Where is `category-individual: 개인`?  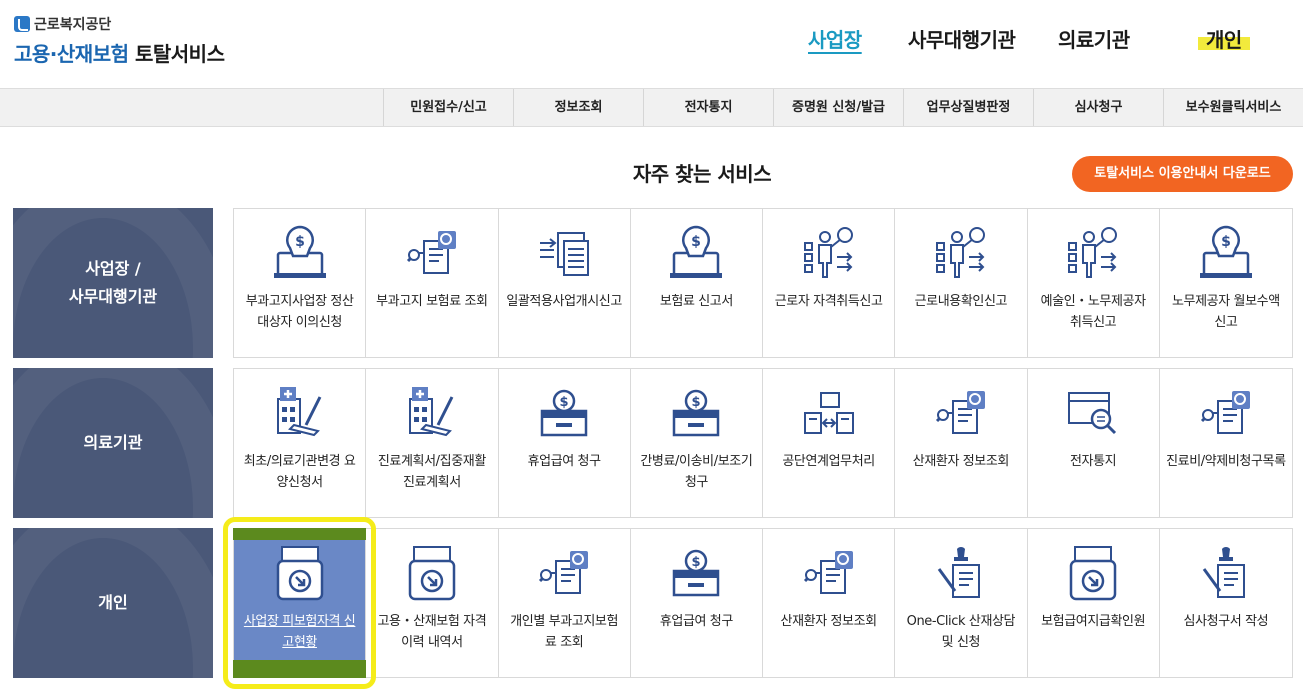
category-individual: 개인 is located at coordinates (113, 603).